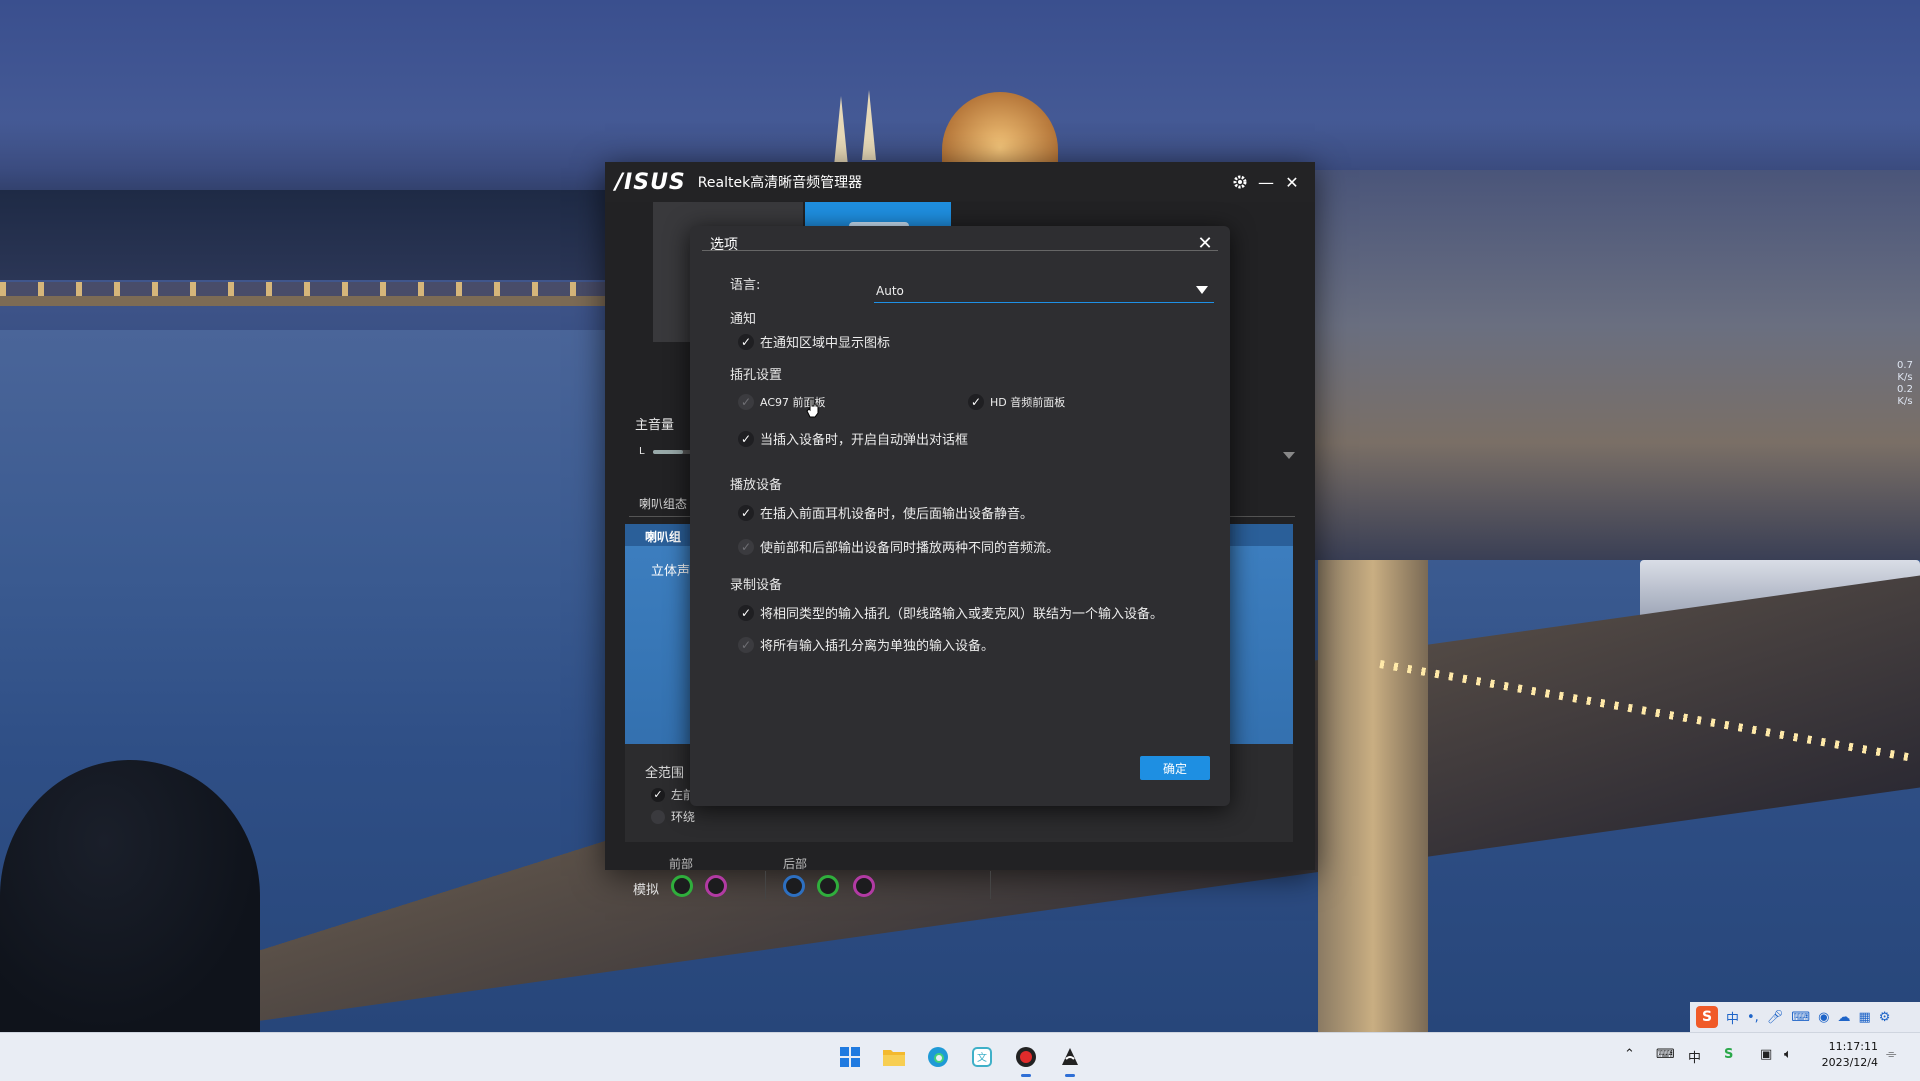 The image size is (1920, 1081). I want to click on settings-gear-icon, so click(1240, 182).